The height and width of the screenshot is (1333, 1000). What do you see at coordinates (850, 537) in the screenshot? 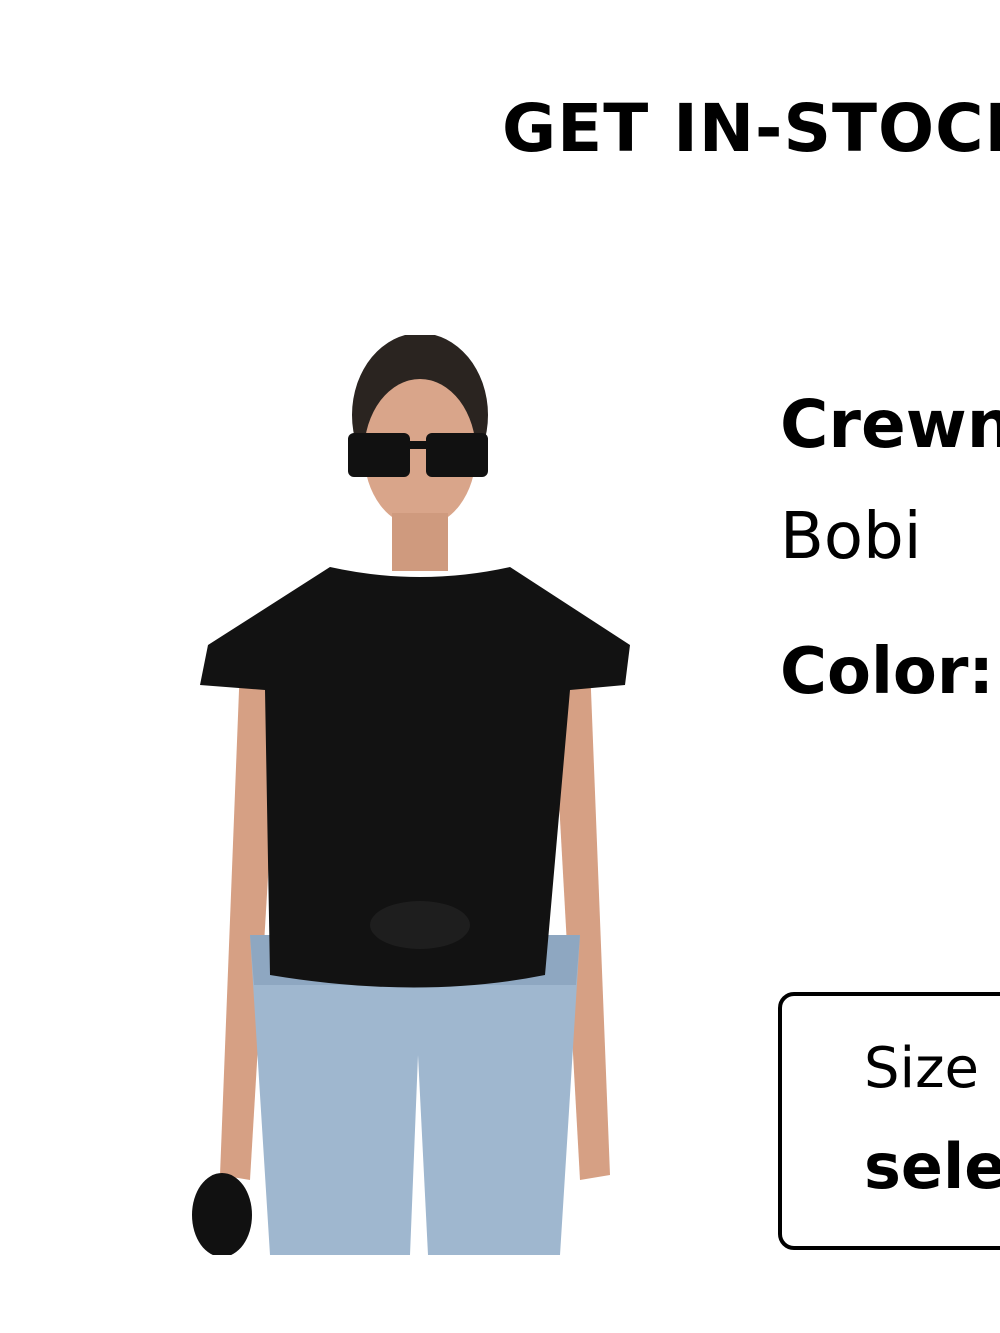
I see `brand-name: Bobi` at bounding box center [850, 537].